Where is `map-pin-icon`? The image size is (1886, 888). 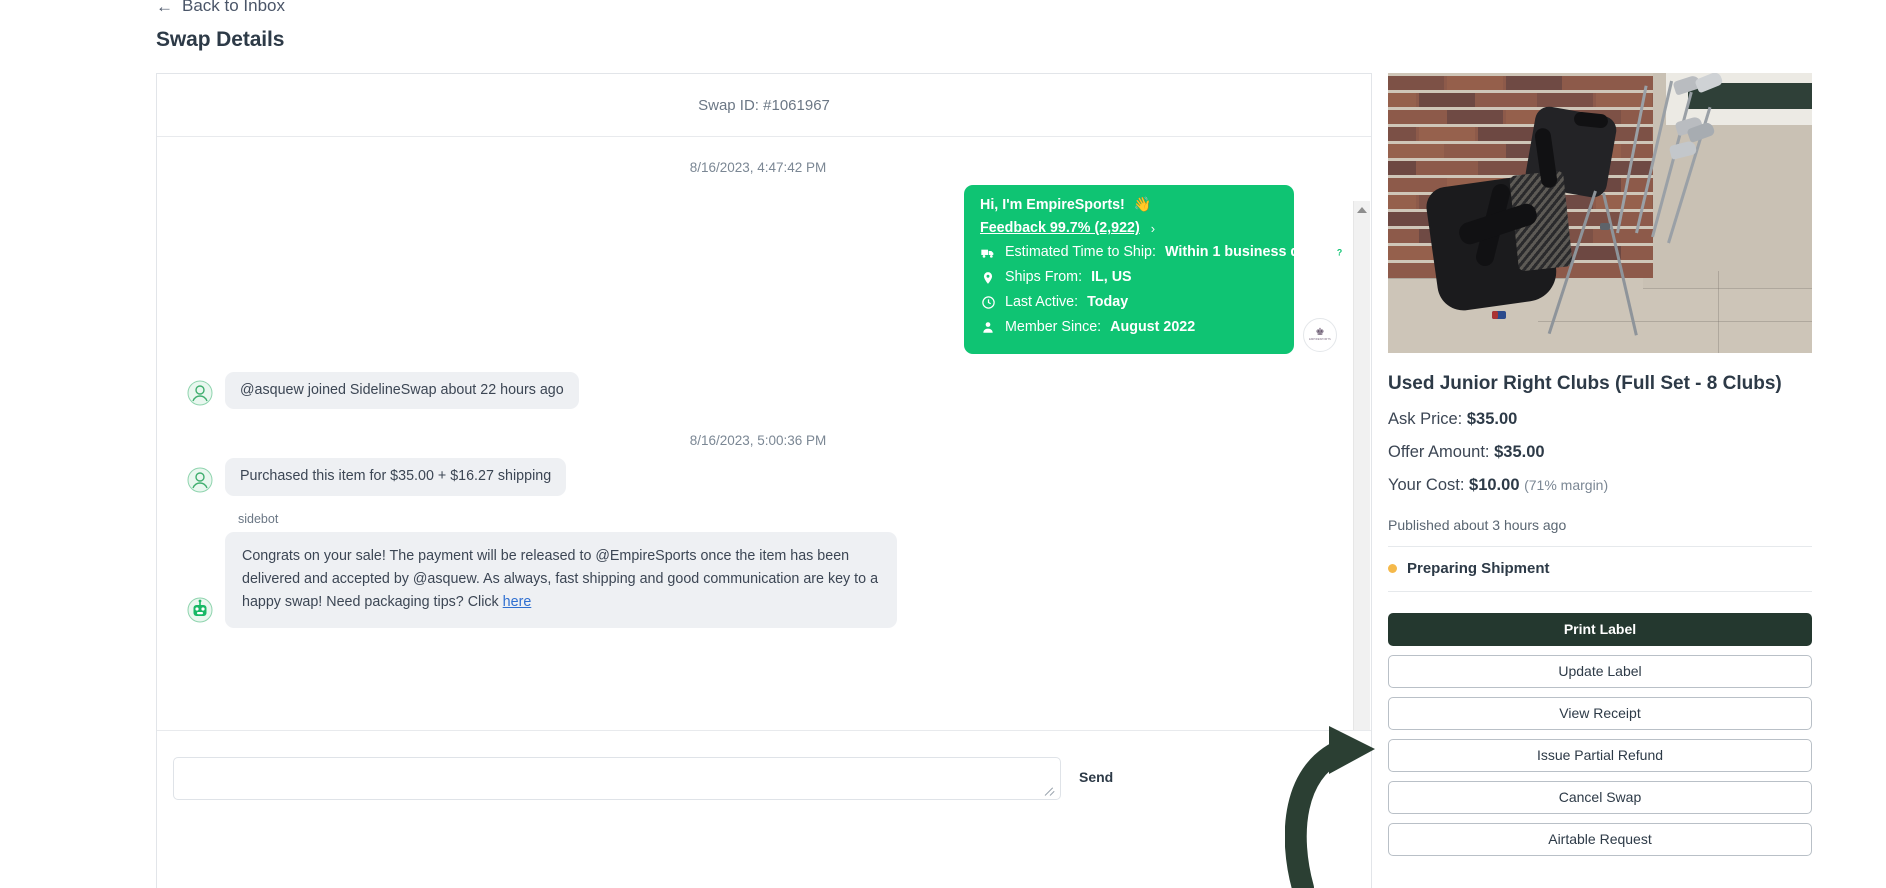
map-pin-icon is located at coordinates (988, 278).